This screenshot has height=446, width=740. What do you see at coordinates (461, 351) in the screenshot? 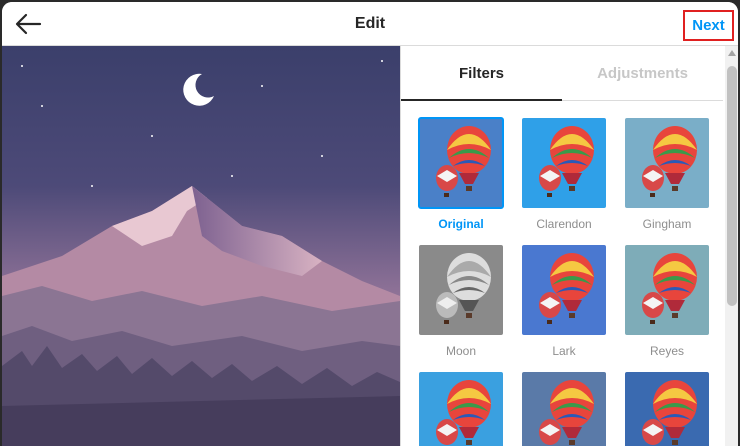
I see `filter-label: Moon` at bounding box center [461, 351].